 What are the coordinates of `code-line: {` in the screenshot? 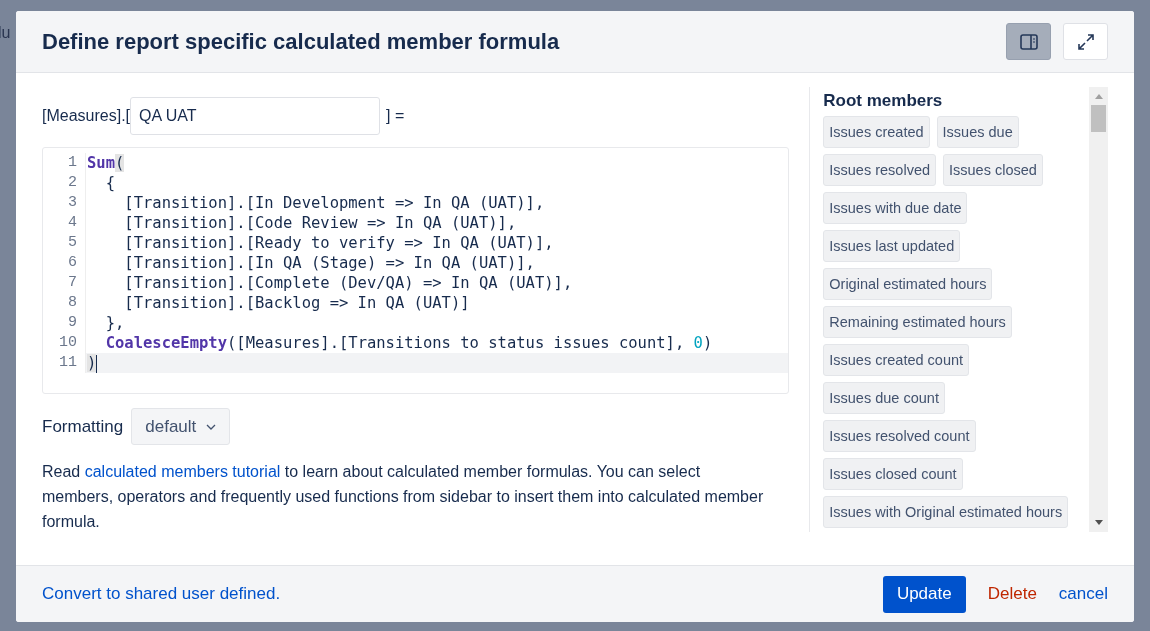 It's located at (109, 183).